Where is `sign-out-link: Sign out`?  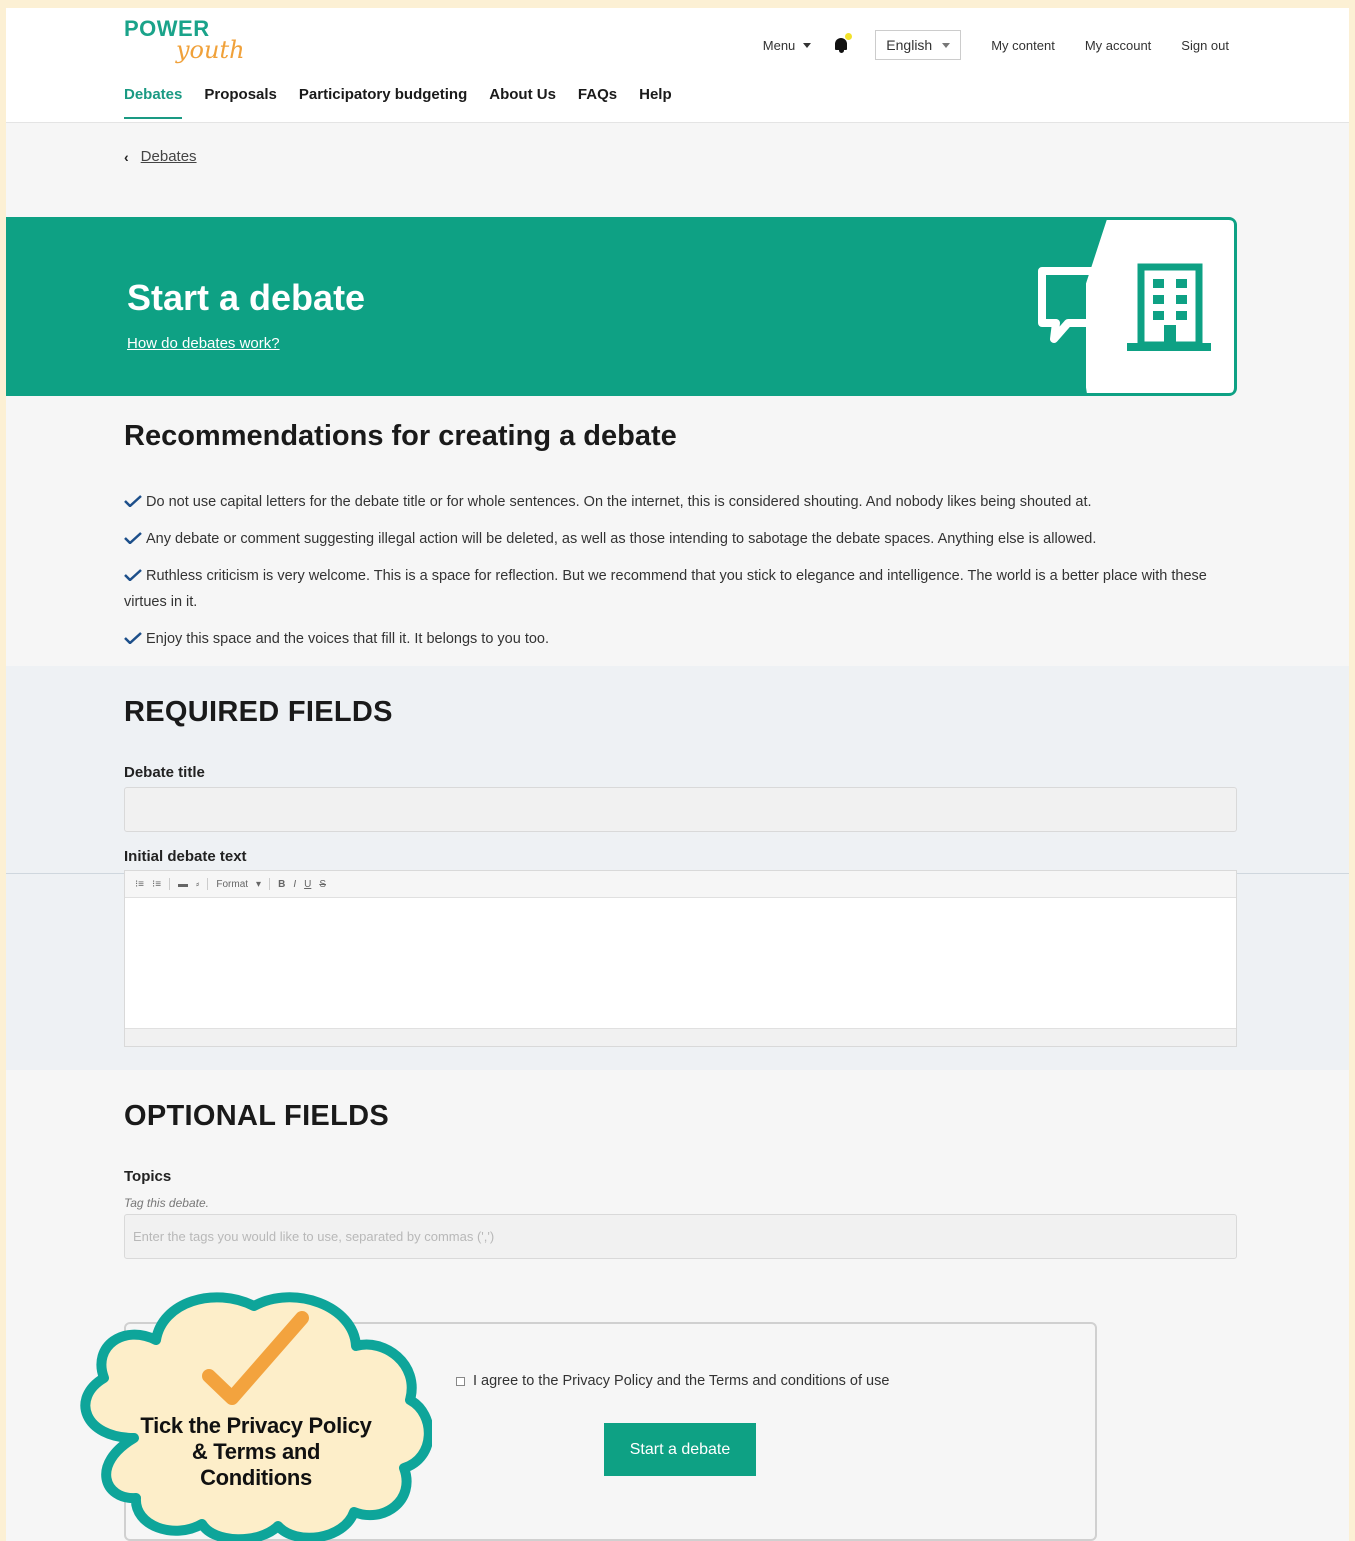
sign-out-link: Sign out is located at coordinates (1205, 45).